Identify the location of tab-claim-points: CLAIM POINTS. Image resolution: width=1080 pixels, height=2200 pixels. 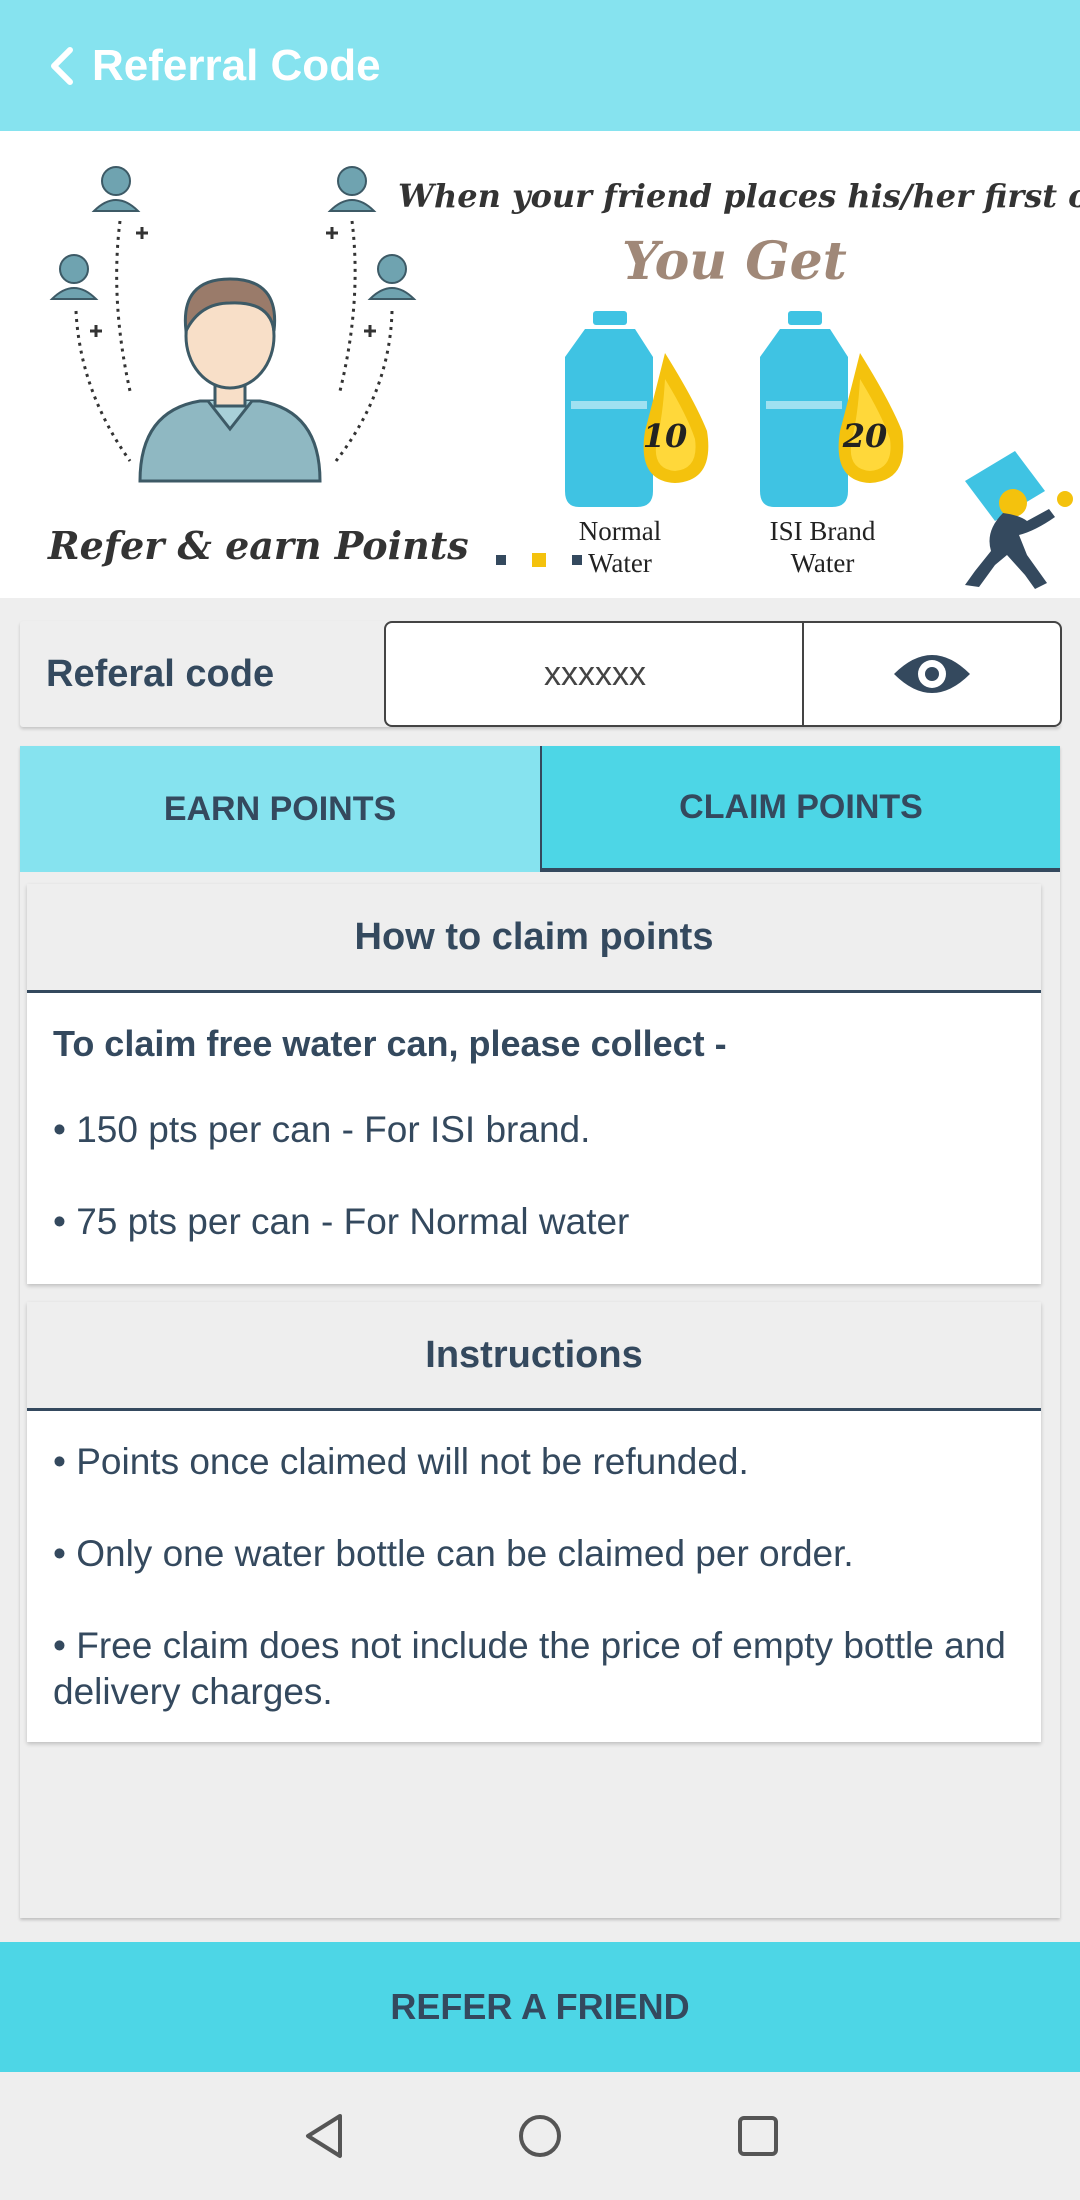
(800, 809).